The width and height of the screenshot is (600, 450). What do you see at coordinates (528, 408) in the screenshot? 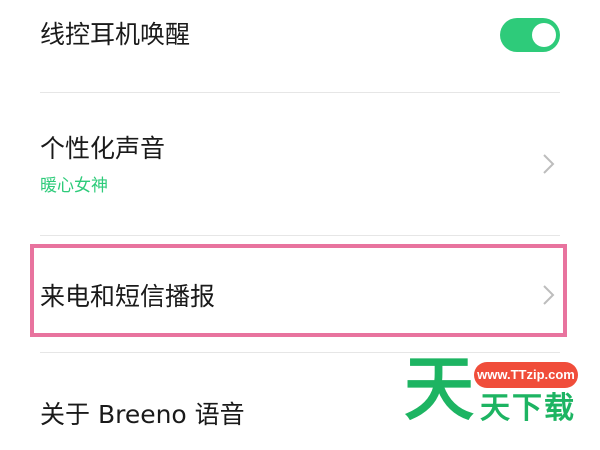
I see `watermark-text: 天下载` at bounding box center [528, 408].